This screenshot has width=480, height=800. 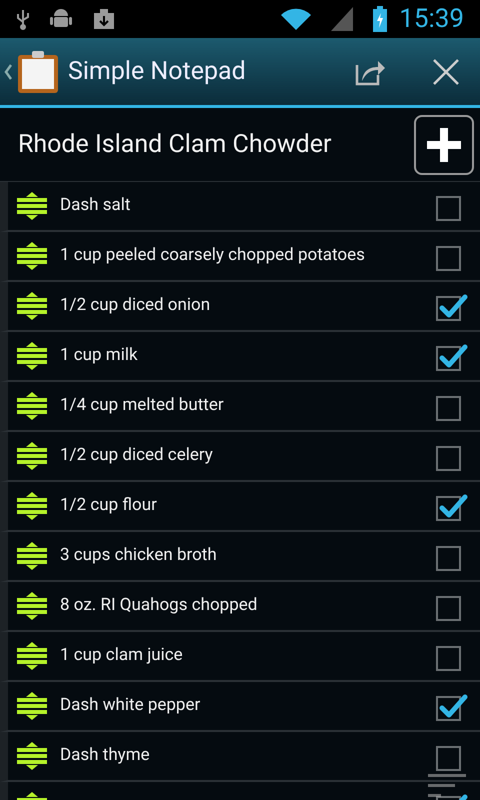 What do you see at coordinates (23, 19) in the screenshot?
I see `usb-icon` at bounding box center [23, 19].